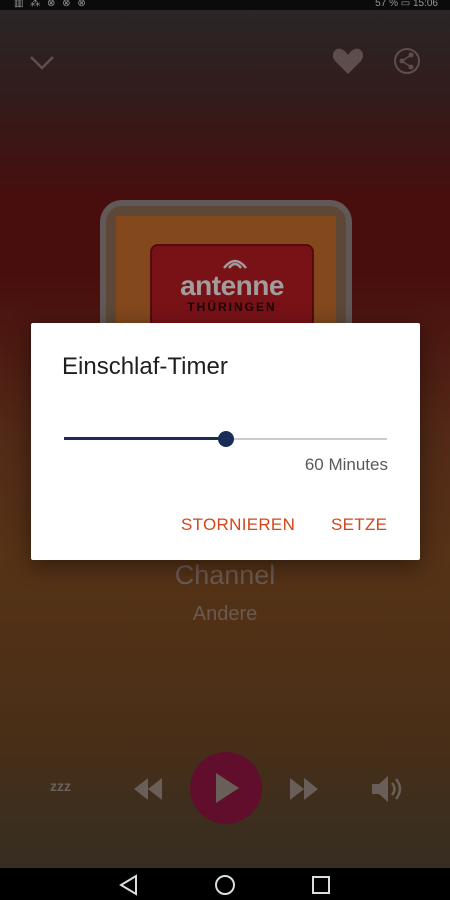  I want to click on cancel-button: STORNIEREN, so click(238, 525).